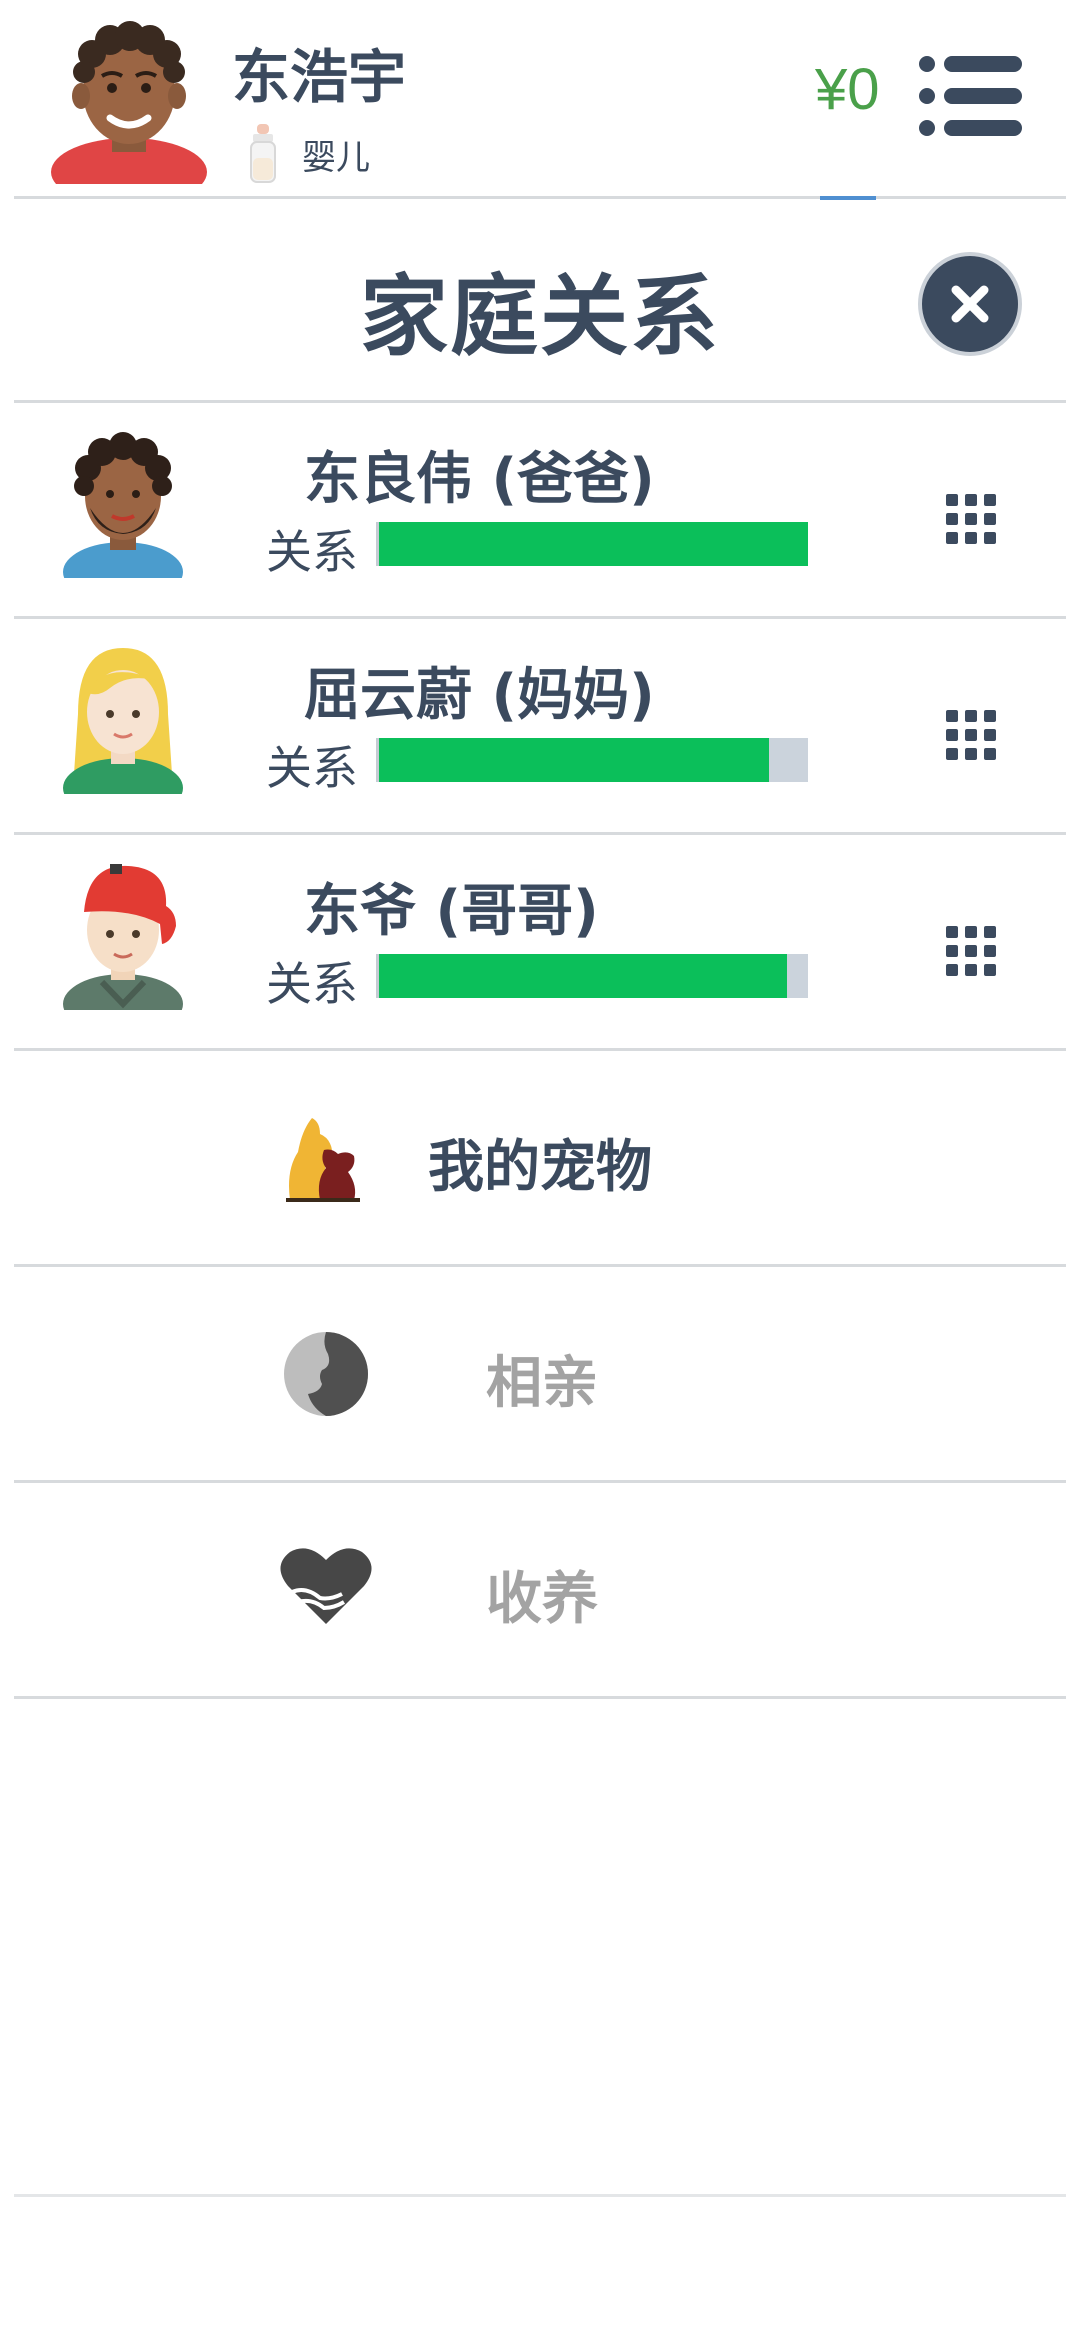  What do you see at coordinates (123, 937) in the screenshot?
I see `brother-avatar` at bounding box center [123, 937].